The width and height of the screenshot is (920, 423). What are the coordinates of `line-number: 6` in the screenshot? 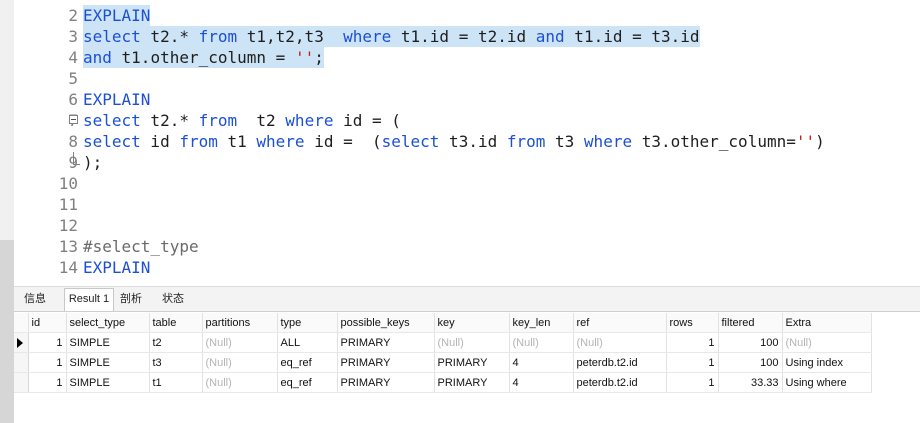 It's located at (73, 99).